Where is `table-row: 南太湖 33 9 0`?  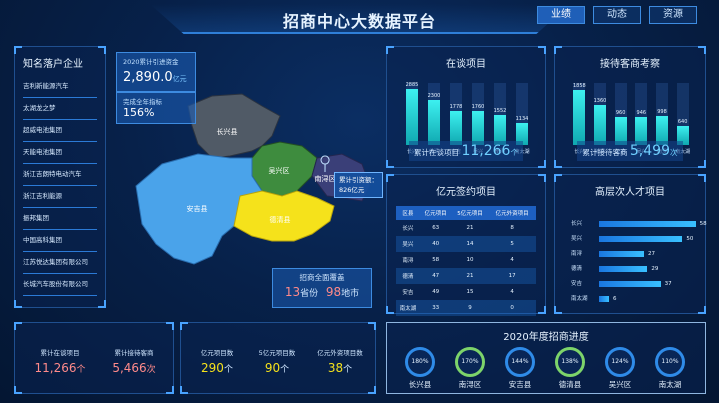
table-row: 南太湖 33 9 0 is located at coordinates (466, 308).